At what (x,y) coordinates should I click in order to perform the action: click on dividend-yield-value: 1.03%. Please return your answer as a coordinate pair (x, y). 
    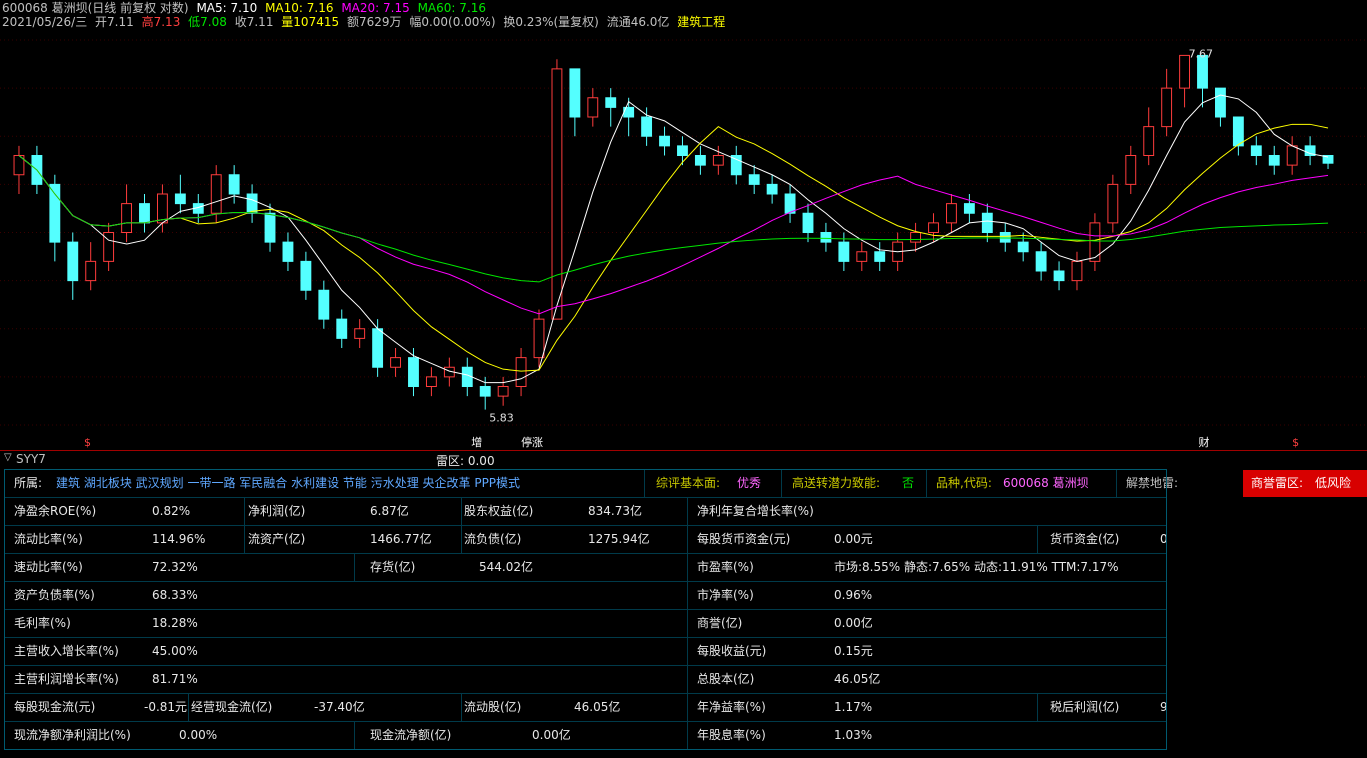
    Looking at the image, I should click on (853, 735).